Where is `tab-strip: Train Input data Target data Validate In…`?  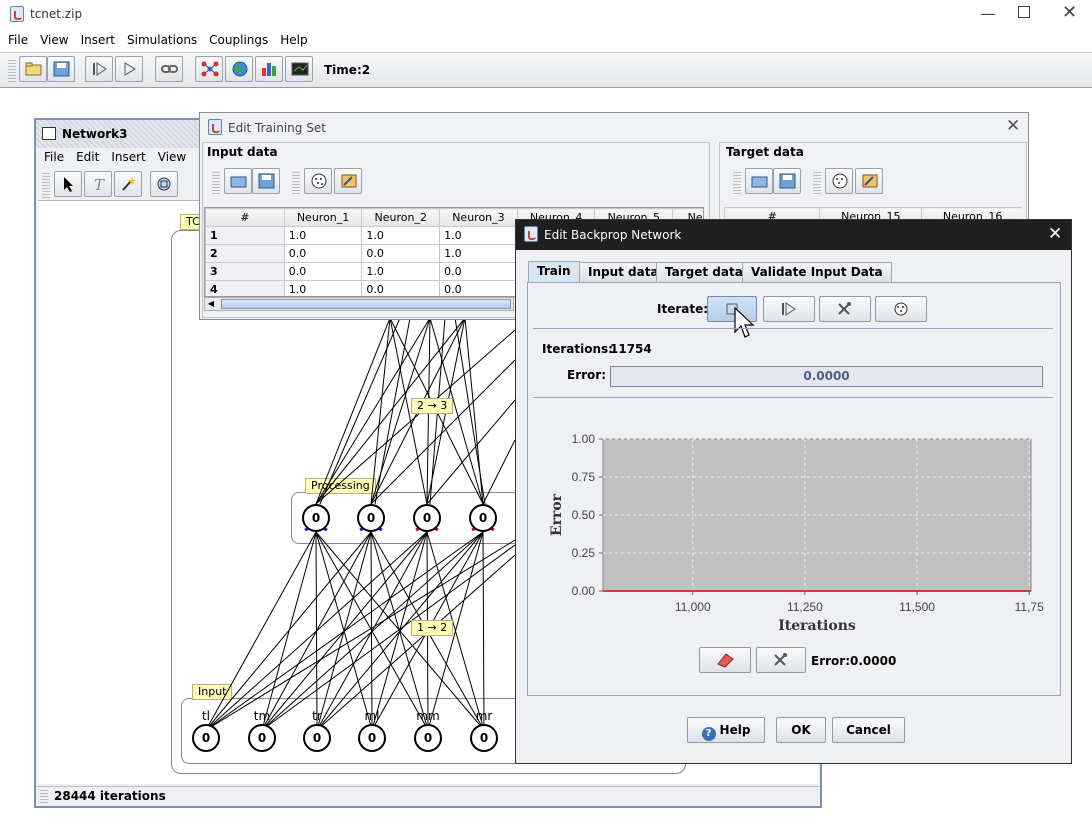
tab-strip: Train Input data Target data Validate In… is located at coordinates (795, 272).